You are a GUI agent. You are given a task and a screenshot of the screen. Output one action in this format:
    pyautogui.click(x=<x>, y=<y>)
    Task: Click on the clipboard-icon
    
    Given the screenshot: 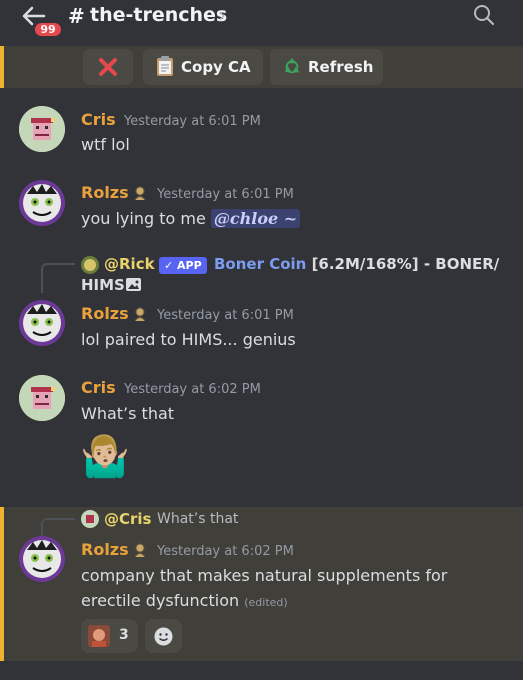 What is the action you would take?
    pyautogui.click(x=165, y=65)
    